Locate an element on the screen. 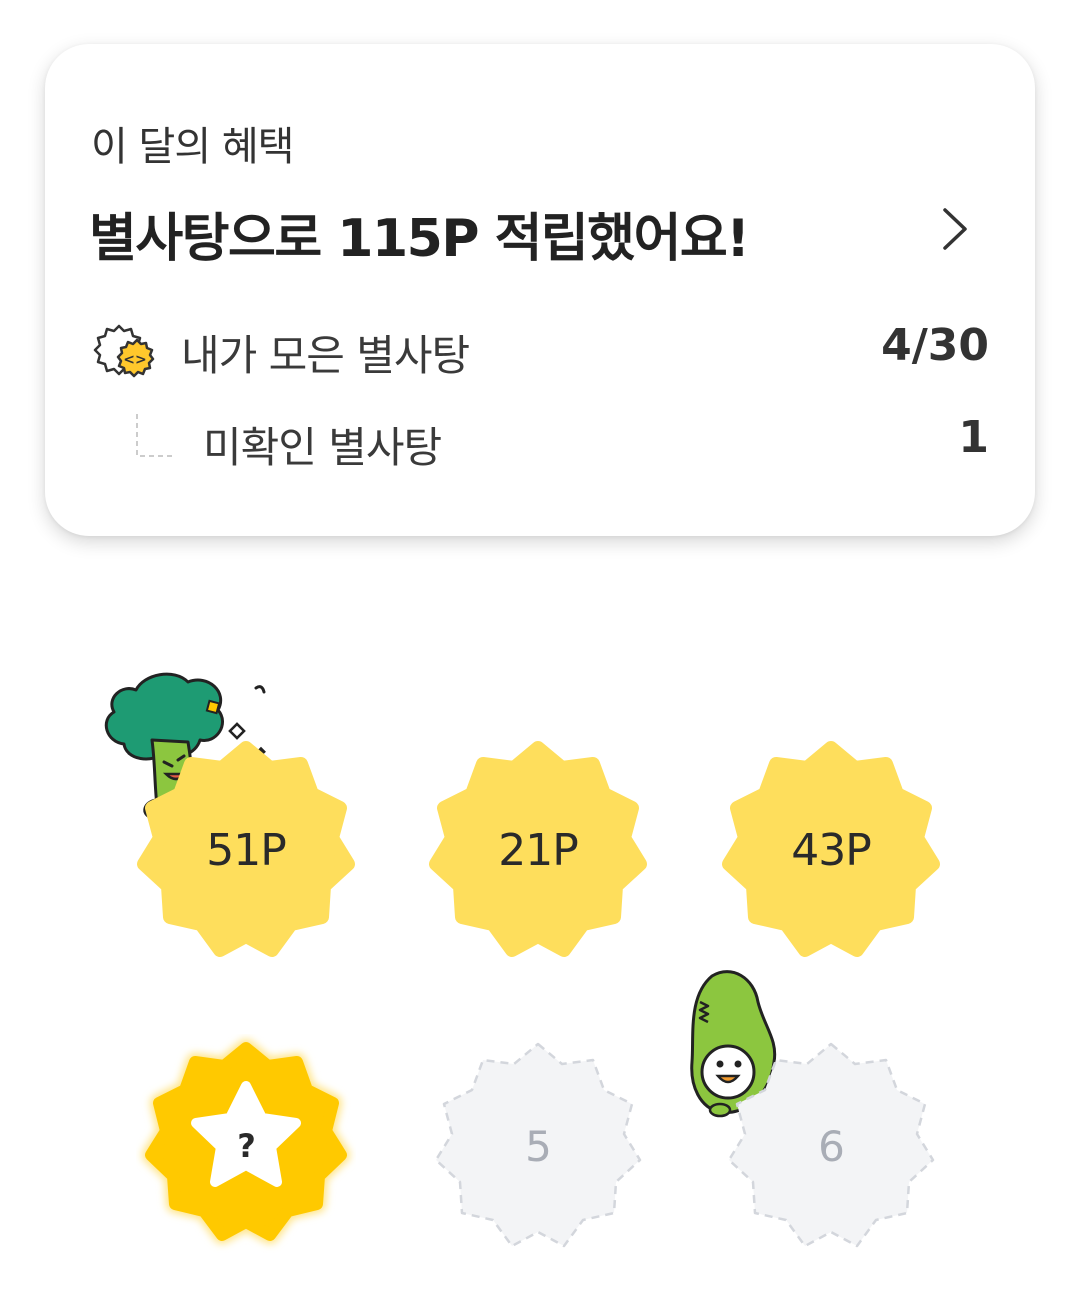 The height and width of the screenshot is (1294, 1080). candy-point-label: 51P is located at coordinates (246, 850).